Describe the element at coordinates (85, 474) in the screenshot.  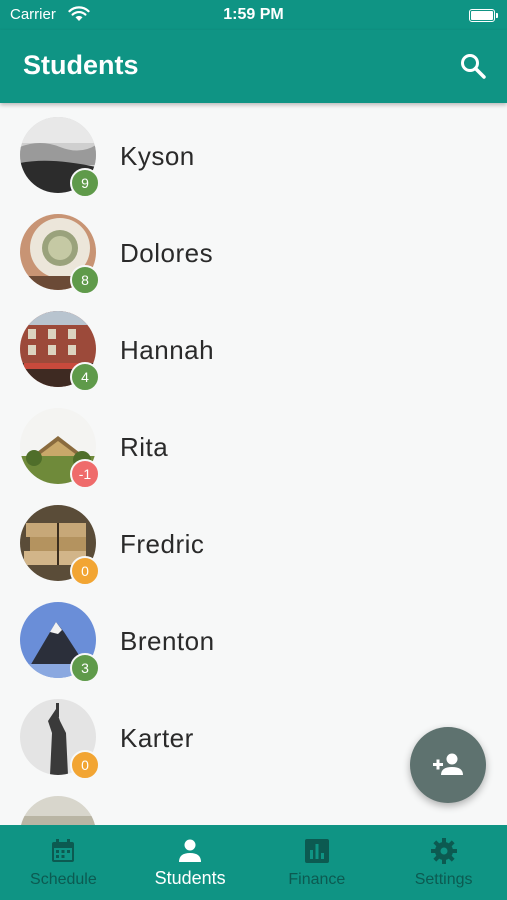
I see `score-badge: -1` at that location.